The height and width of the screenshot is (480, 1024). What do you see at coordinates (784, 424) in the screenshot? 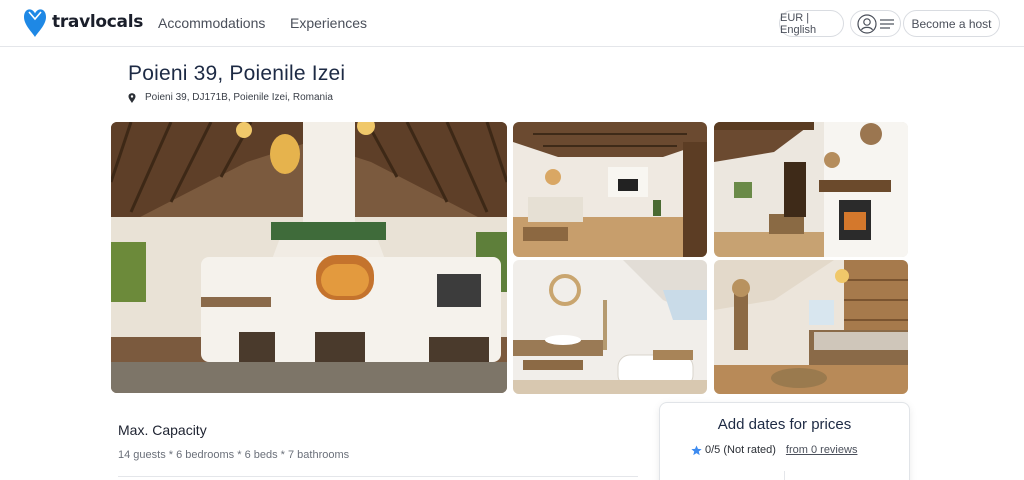
I see `add-dates-title: Add dates for prices` at bounding box center [784, 424].